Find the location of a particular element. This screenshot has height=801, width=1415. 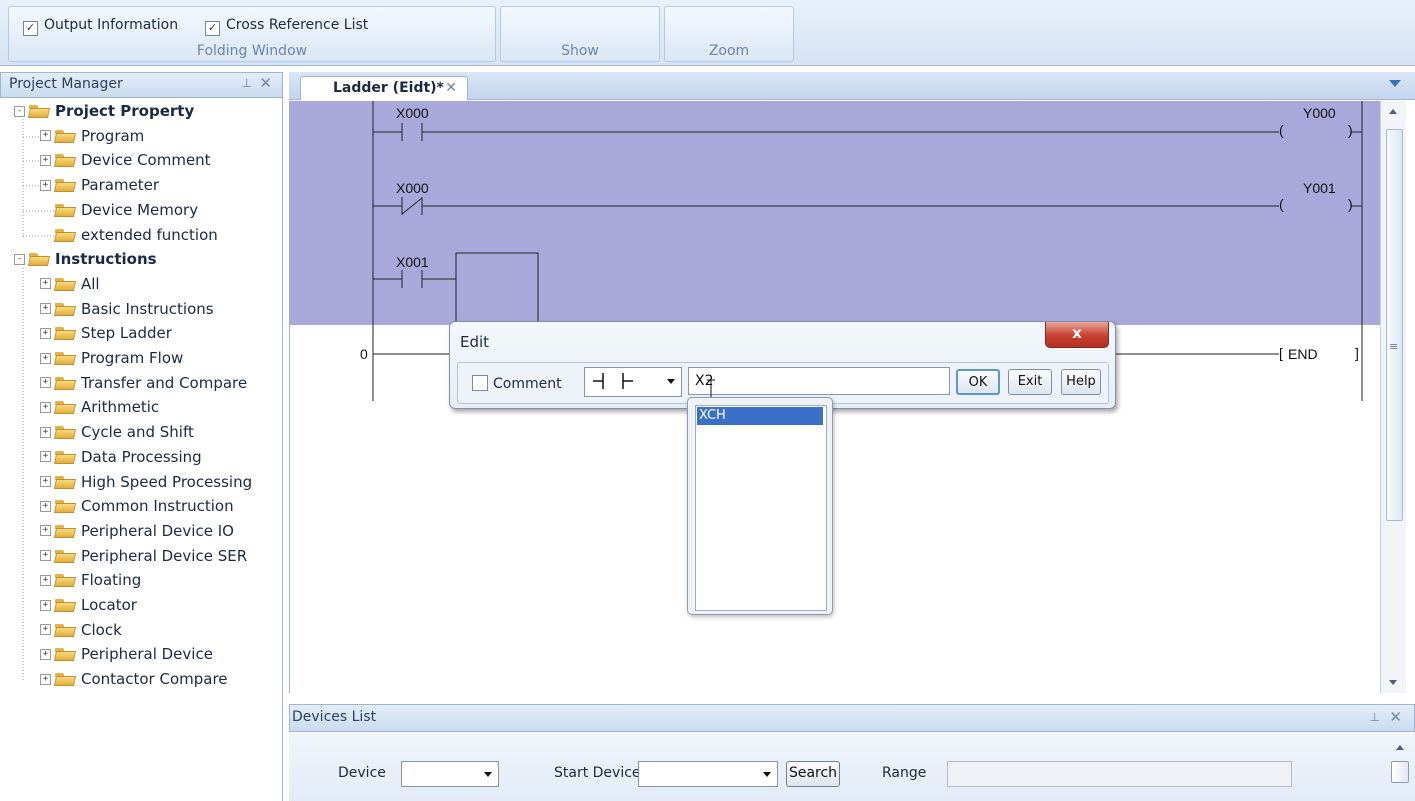

tree-item: + Program is located at coordinates (92, 136).